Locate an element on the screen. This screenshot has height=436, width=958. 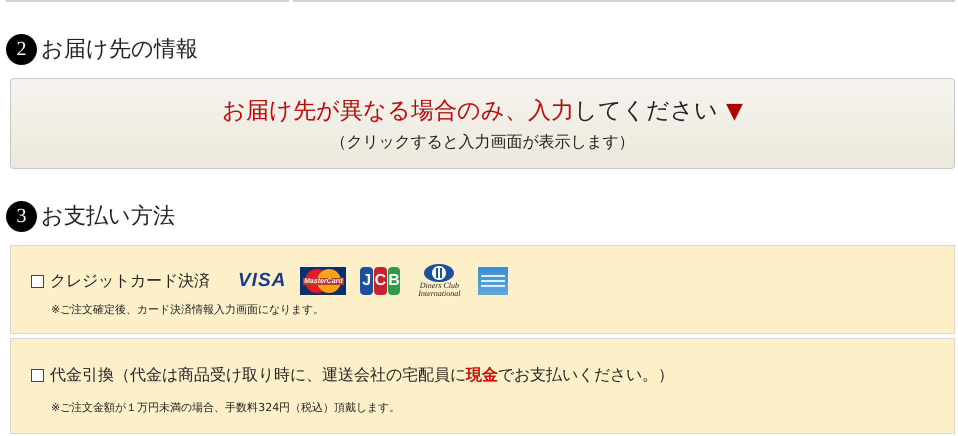
visa-logo: VISA is located at coordinates (262, 281).